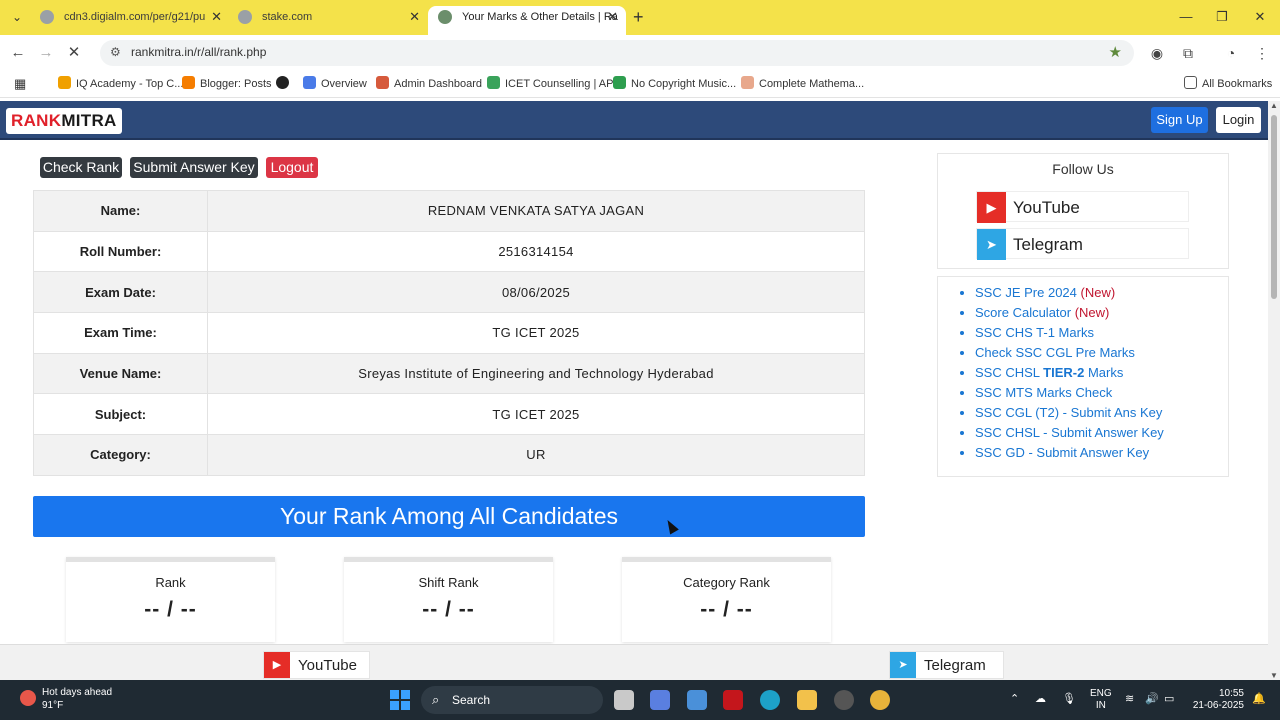  I want to click on sidebar-link: Score Calculator (New), so click(1101, 313).